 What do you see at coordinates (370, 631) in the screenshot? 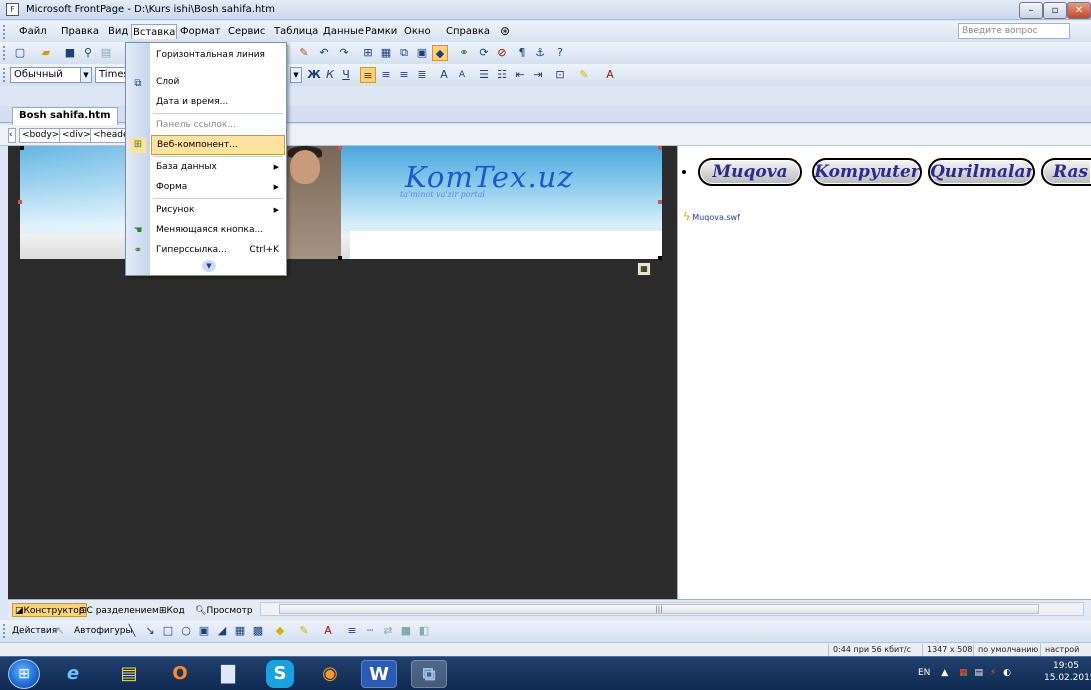
I see `dash-style-icon: ┅` at bounding box center [370, 631].